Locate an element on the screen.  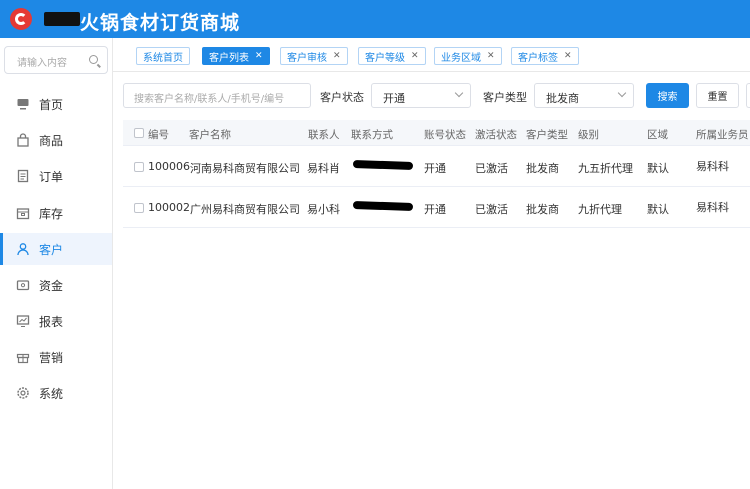
sidebar-item-orders: 订单 is located at coordinates (56, 176).